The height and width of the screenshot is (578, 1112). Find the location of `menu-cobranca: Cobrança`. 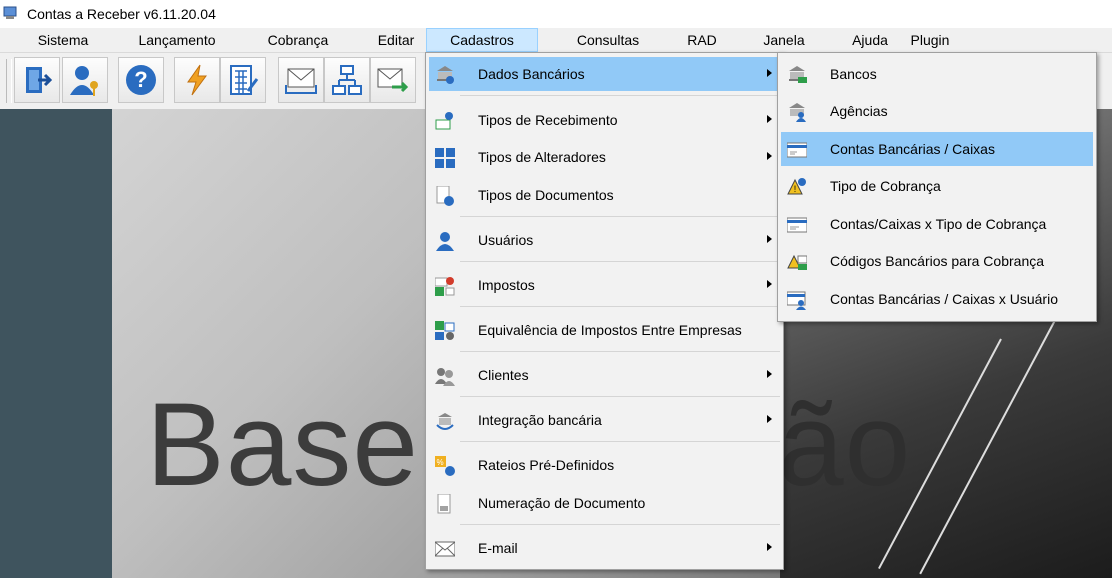

menu-cobranca: Cobrança is located at coordinates (298, 40).